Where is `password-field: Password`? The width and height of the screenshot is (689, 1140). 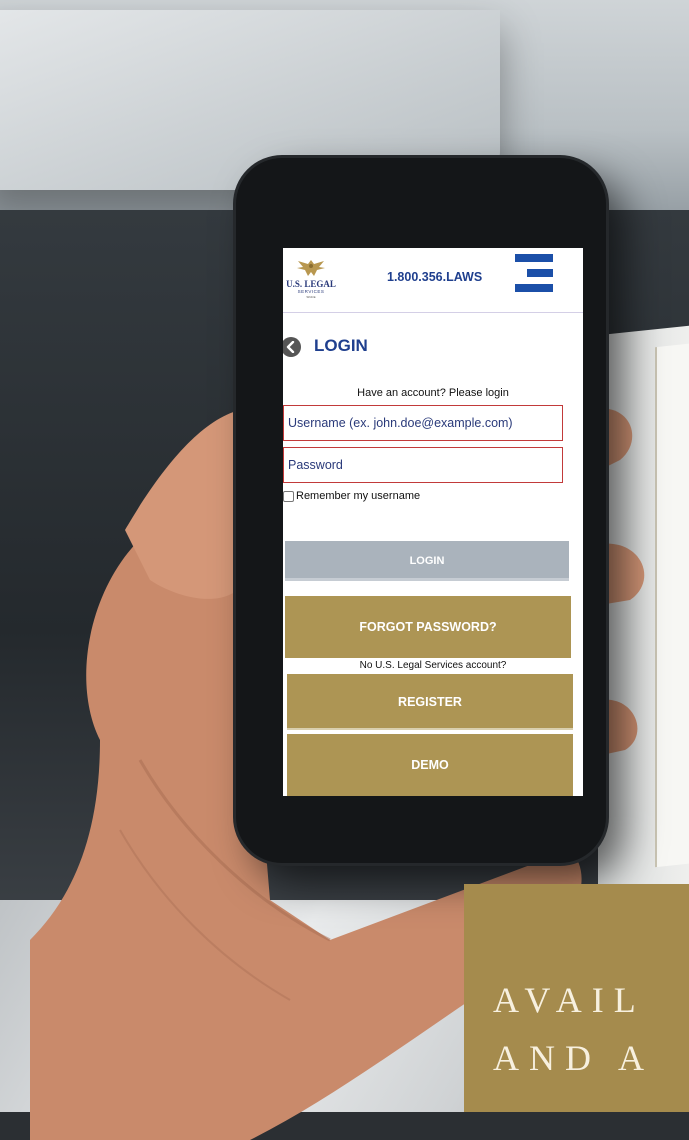
password-field: Password is located at coordinates (423, 465).